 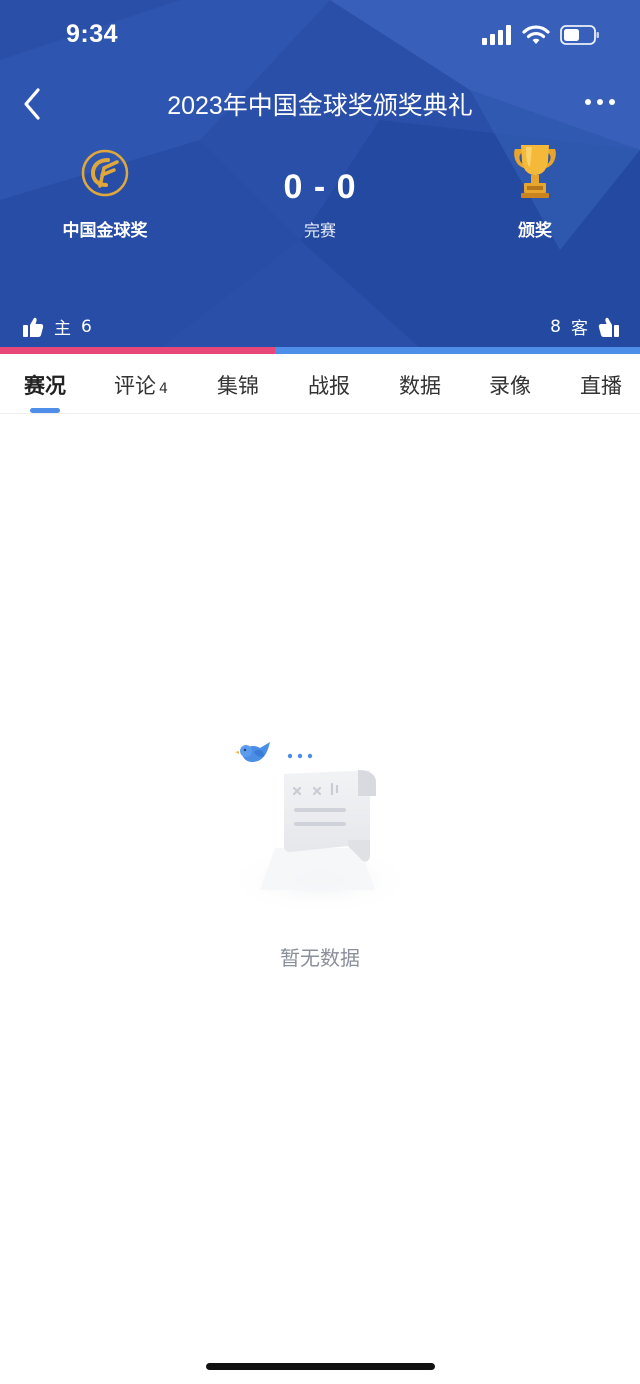 I want to click on away-team-name: 颁奖, so click(x=535, y=230).